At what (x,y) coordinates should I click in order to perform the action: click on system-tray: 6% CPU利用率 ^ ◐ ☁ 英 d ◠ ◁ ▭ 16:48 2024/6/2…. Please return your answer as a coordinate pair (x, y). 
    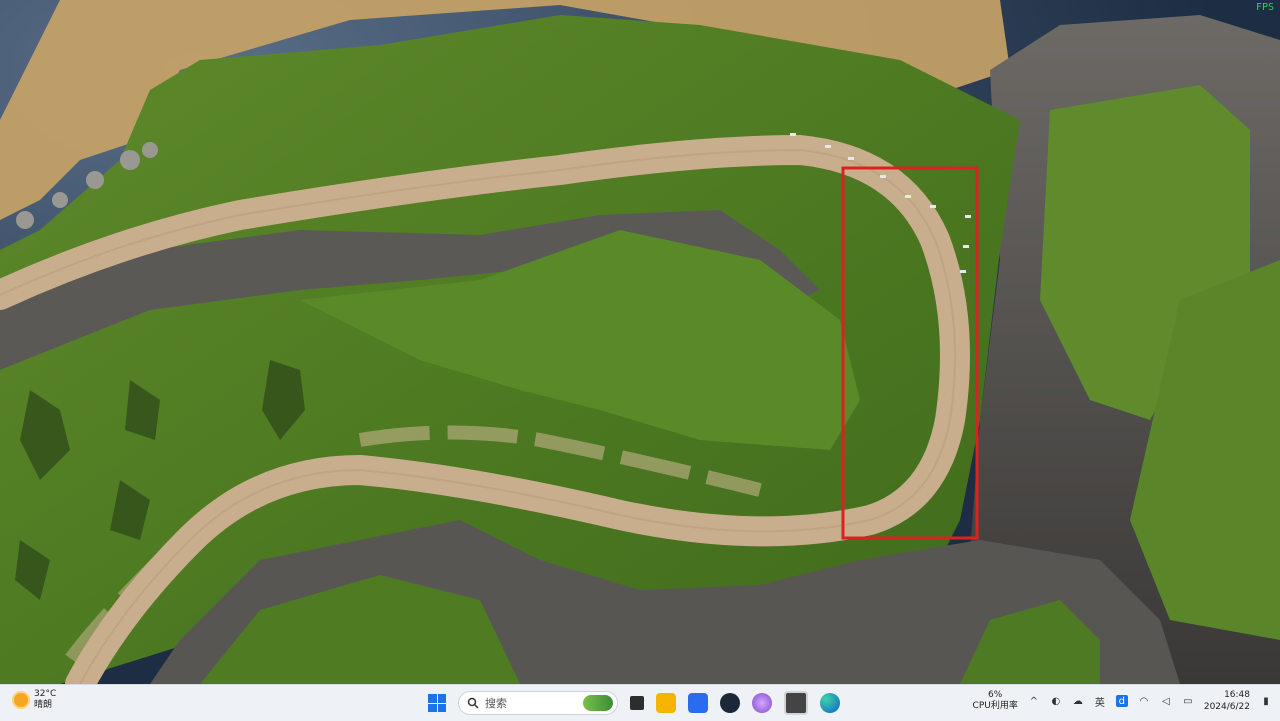
    Looking at the image, I should click on (1122, 701).